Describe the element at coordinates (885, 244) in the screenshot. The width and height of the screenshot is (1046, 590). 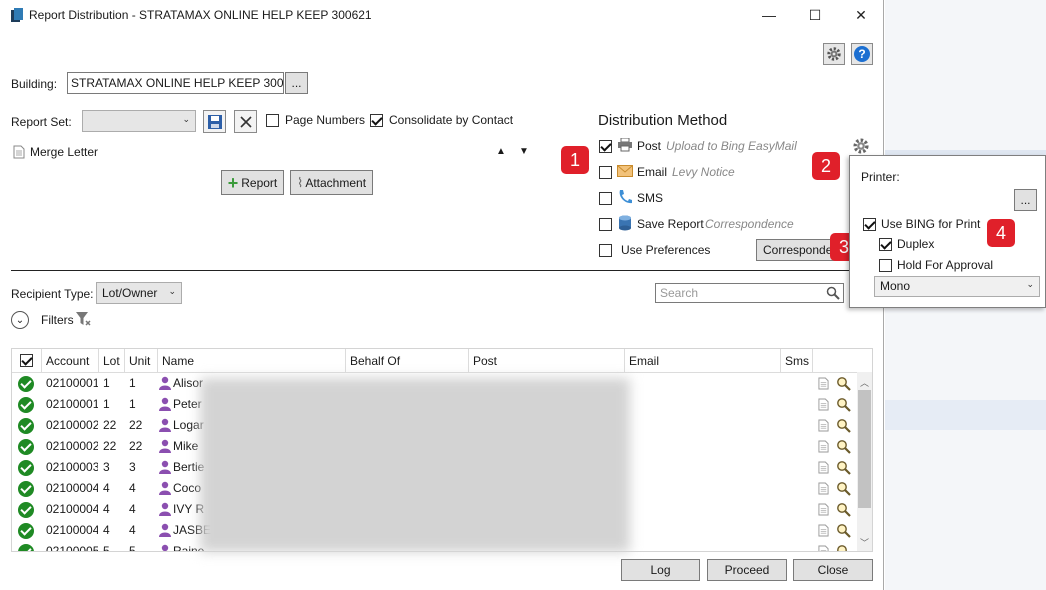
I see `duplex-checkbox` at that location.